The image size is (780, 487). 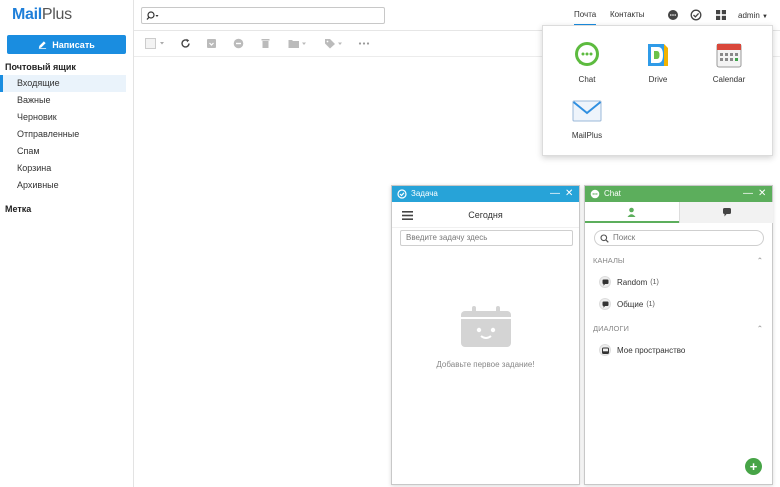 I want to click on dialog-name: Мое пространство, so click(x=651, y=350).